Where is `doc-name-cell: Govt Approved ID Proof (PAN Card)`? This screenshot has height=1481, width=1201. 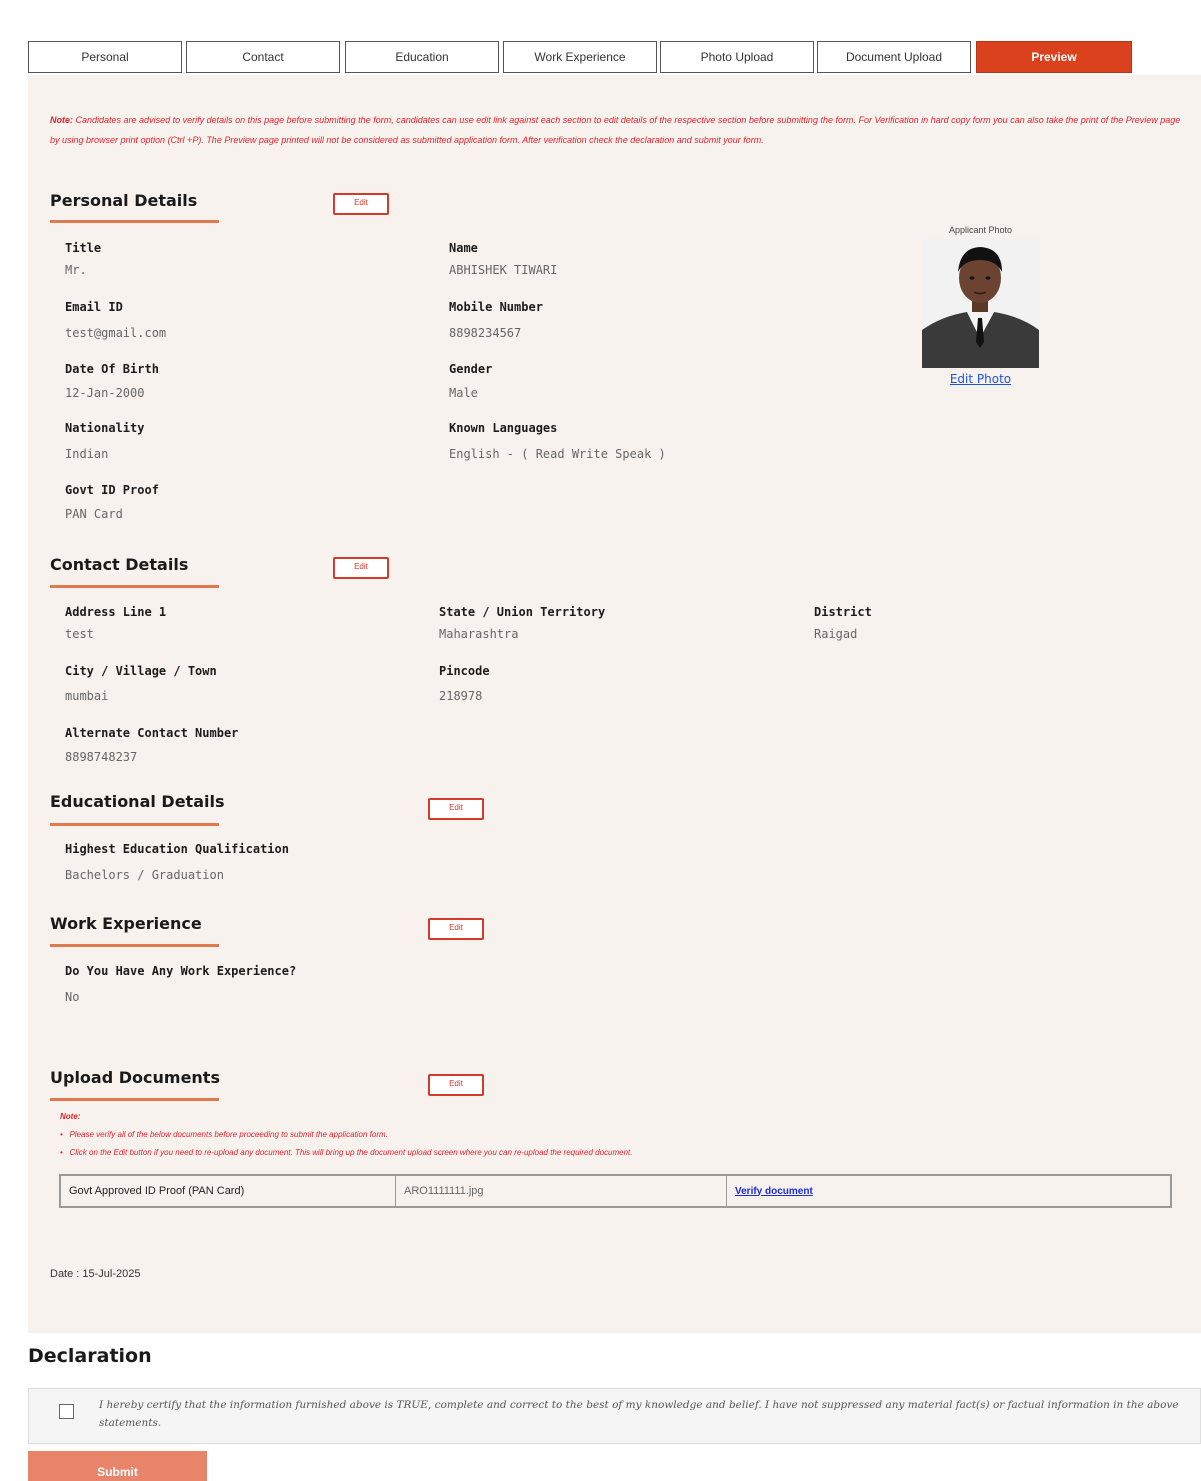 doc-name-cell: Govt Approved ID Proof (PAN Card) is located at coordinates (228, 1191).